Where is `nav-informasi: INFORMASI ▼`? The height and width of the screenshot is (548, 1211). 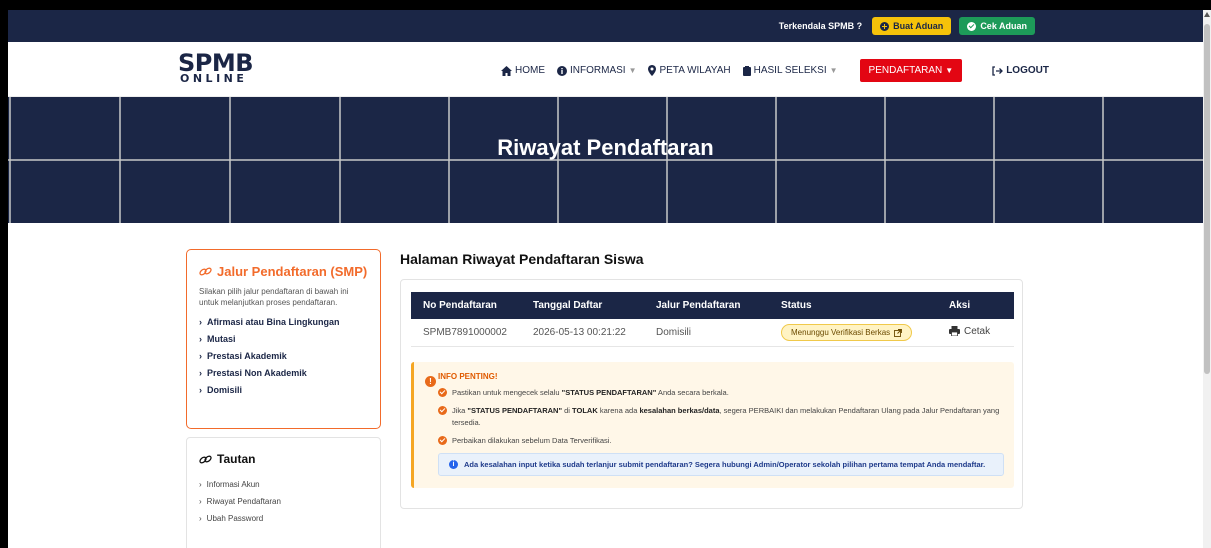 nav-informasi: INFORMASI ▼ is located at coordinates (596, 70).